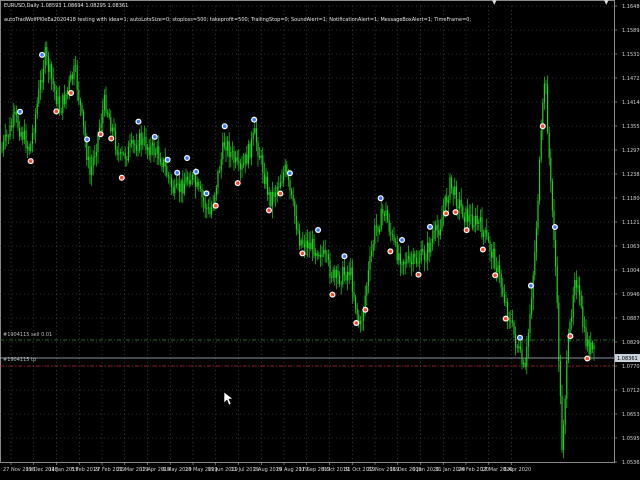 The width and height of the screenshot is (640, 480). Describe the element at coordinates (28, 335) in the screenshot. I see `sell-order-label: #1904115 sell 0.01` at that location.